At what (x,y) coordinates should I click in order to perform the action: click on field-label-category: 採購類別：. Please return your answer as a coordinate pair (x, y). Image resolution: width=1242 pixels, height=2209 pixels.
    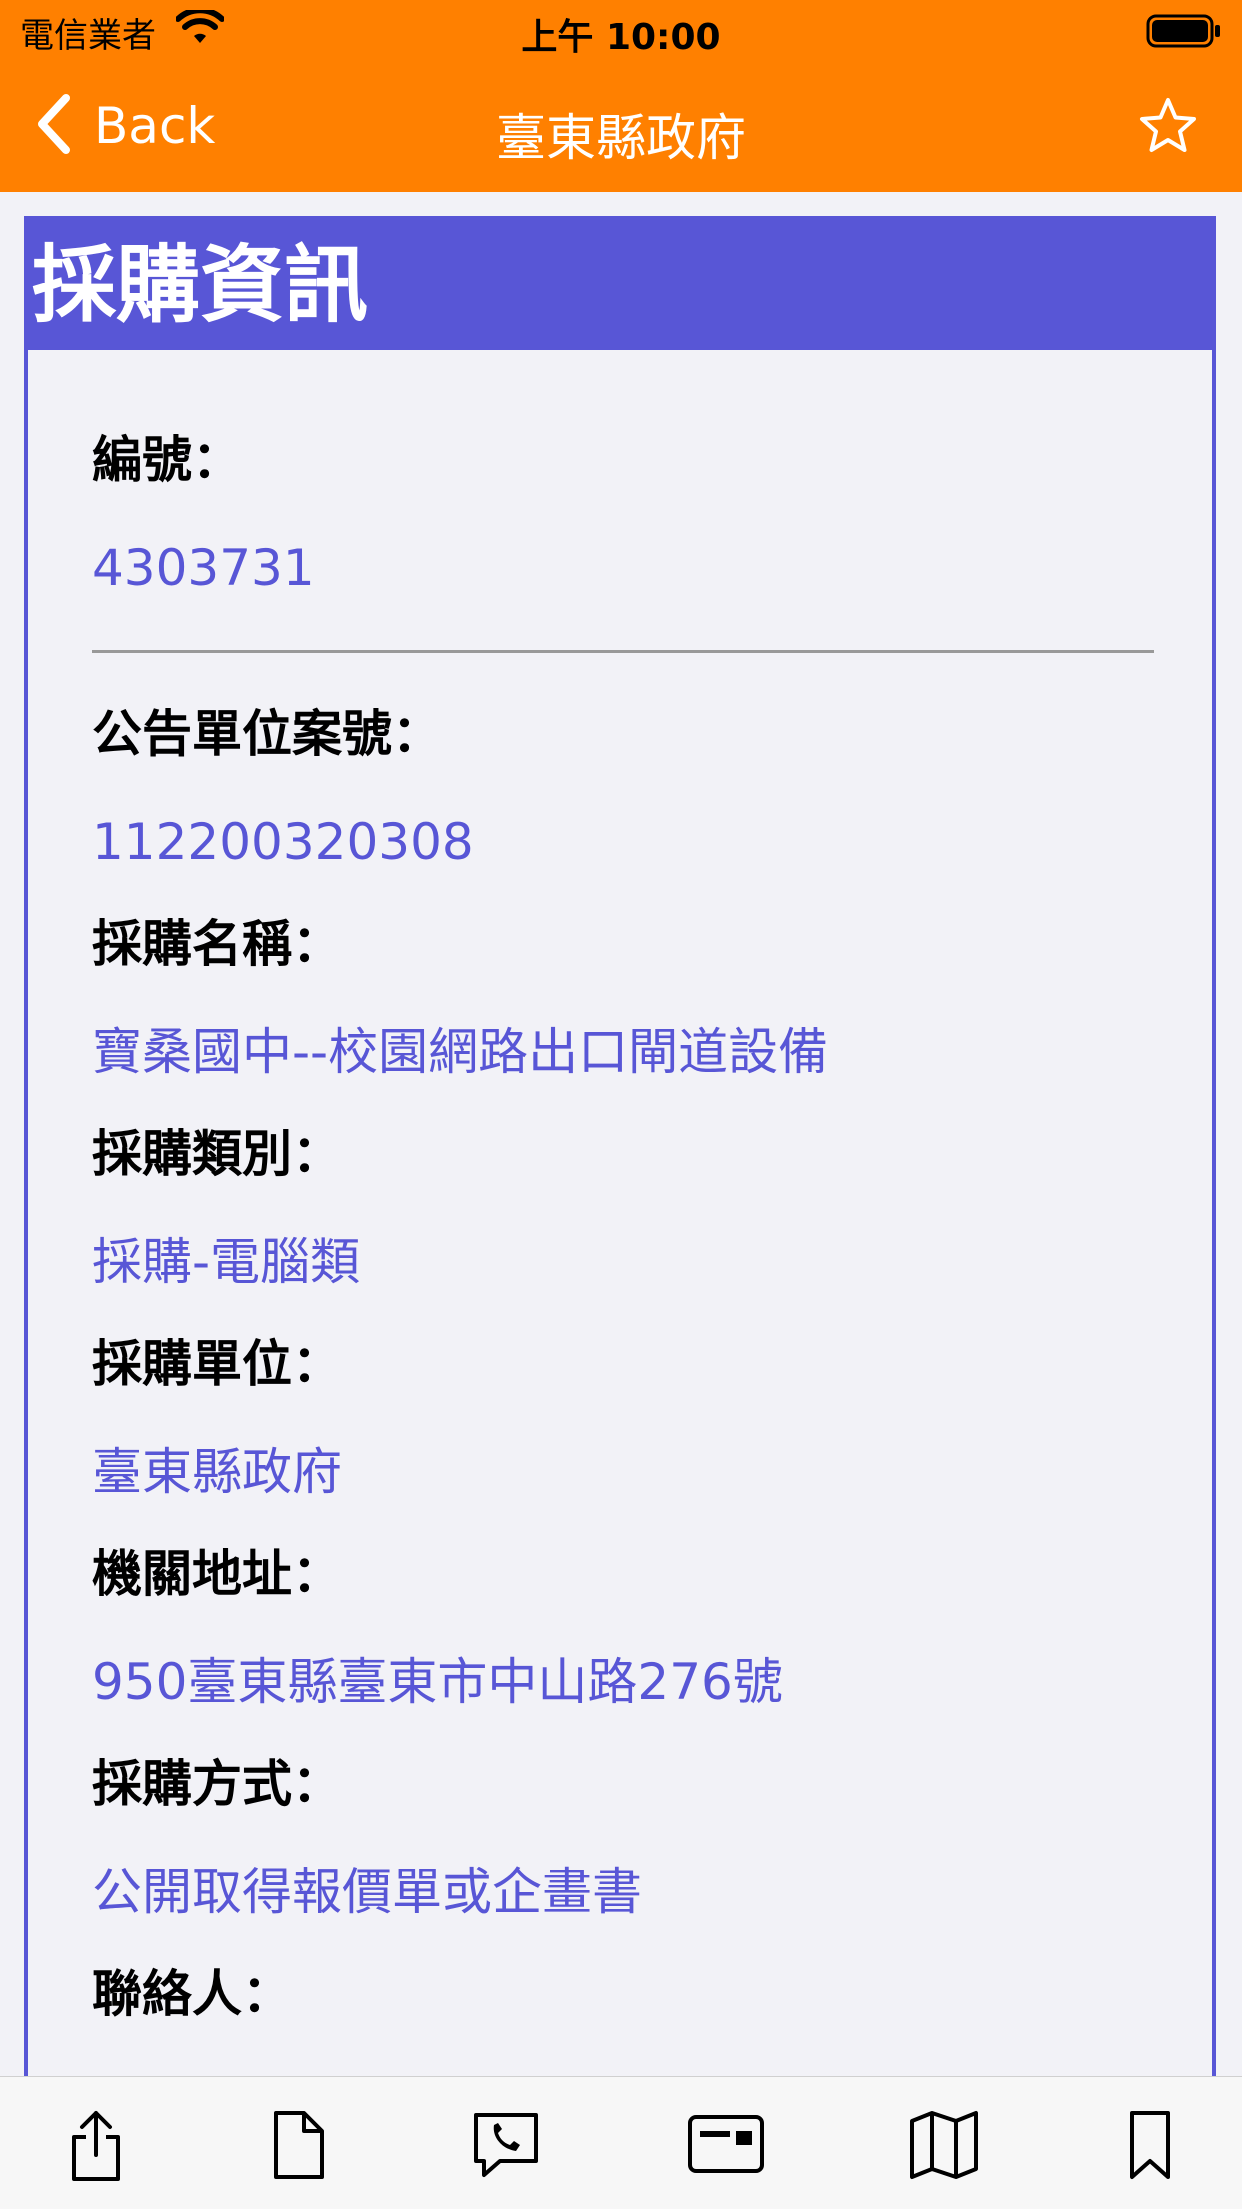
    Looking at the image, I should click on (217, 1154).